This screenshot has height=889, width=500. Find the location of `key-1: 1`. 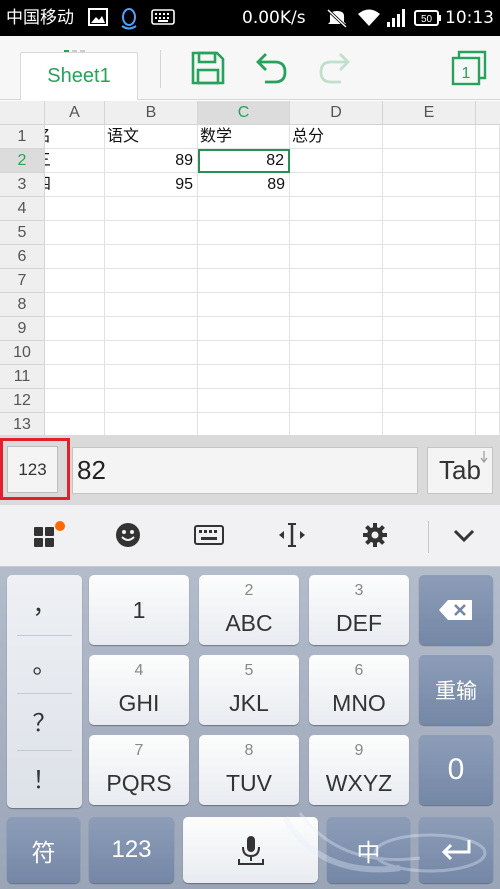

key-1: 1 is located at coordinates (139, 610).